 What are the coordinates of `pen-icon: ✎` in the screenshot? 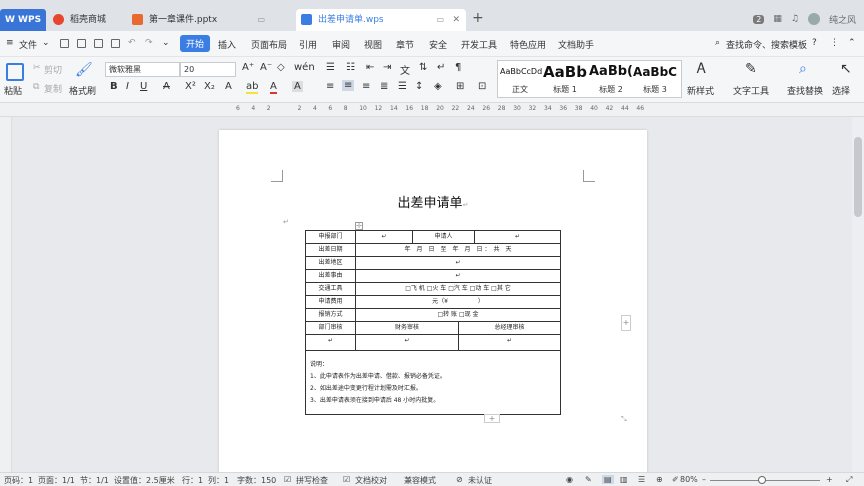 It's located at (588, 479).